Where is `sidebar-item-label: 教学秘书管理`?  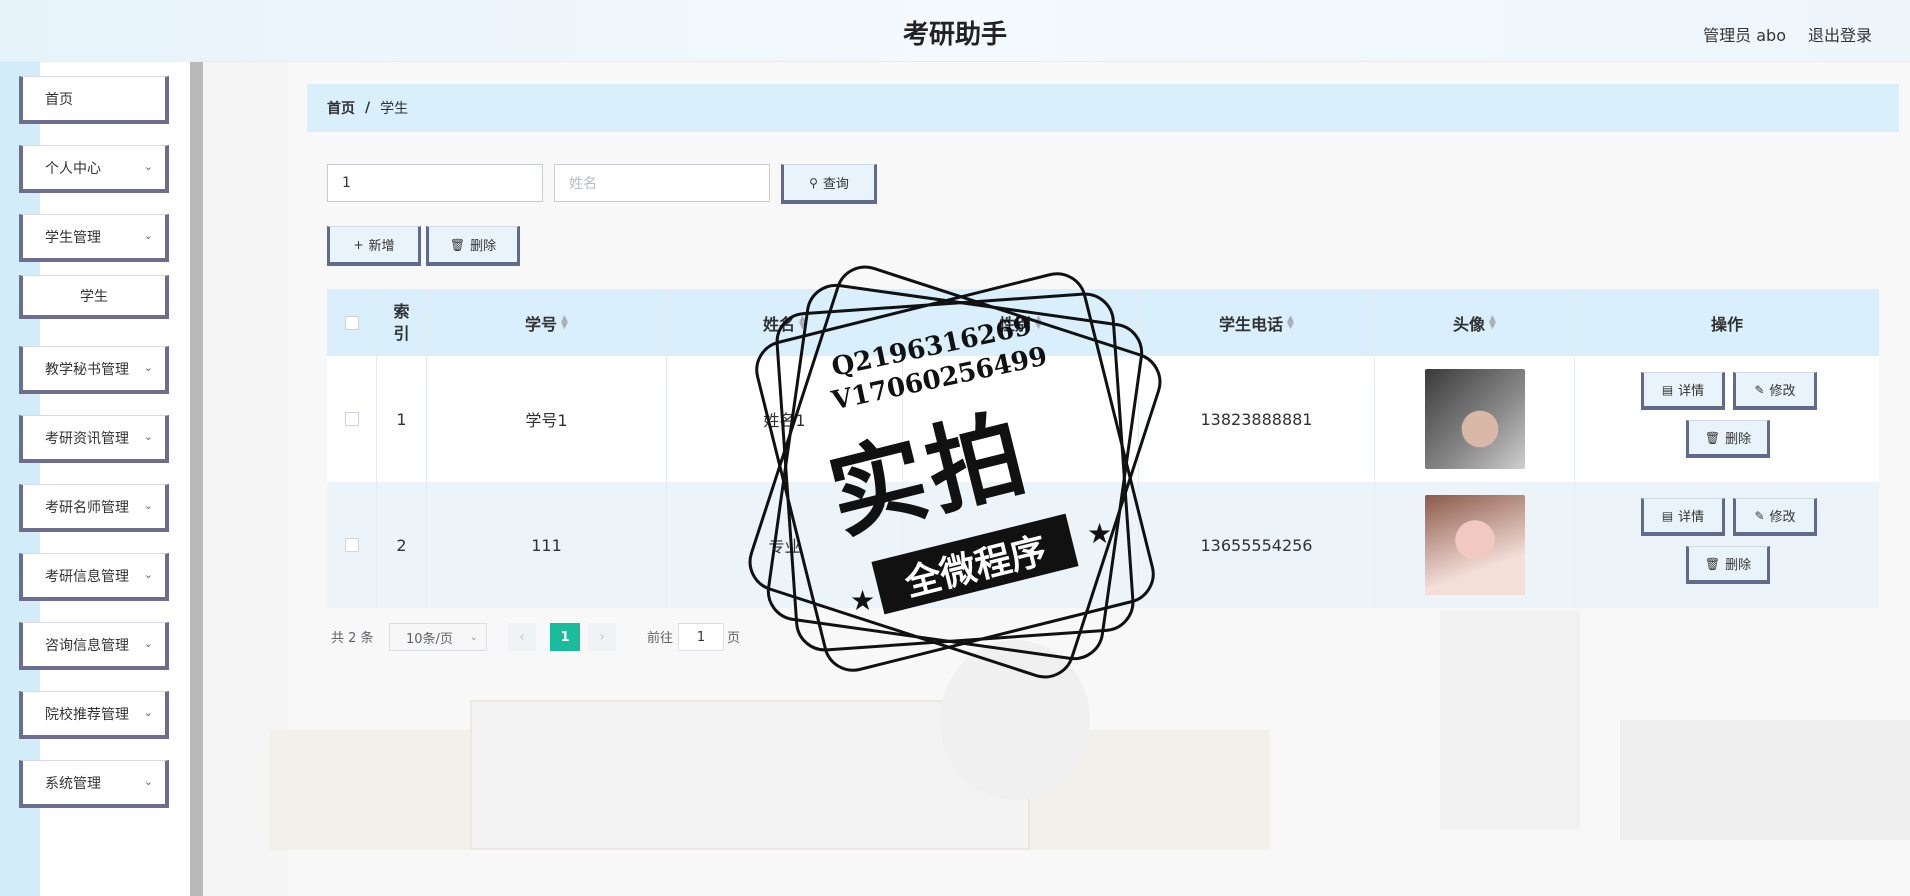
sidebar-item-label: 教学秘书管理 is located at coordinates (87, 369).